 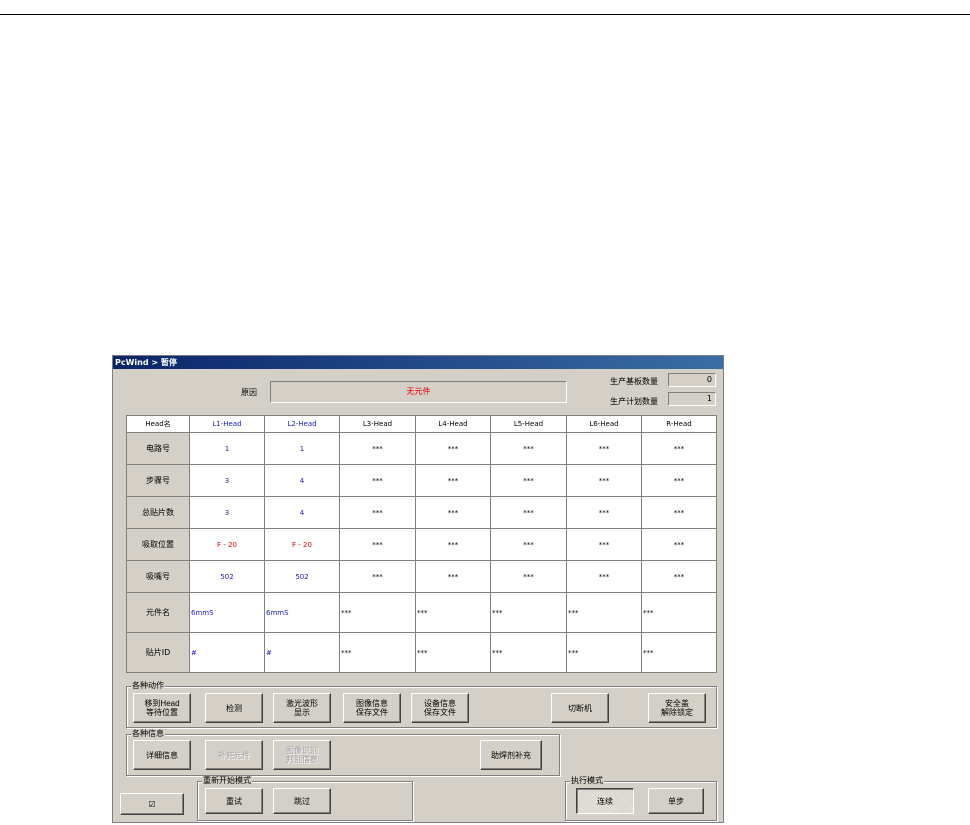 I want to click on image-recognition-button: 图像识别 判别信息, so click(x=302, y=755).